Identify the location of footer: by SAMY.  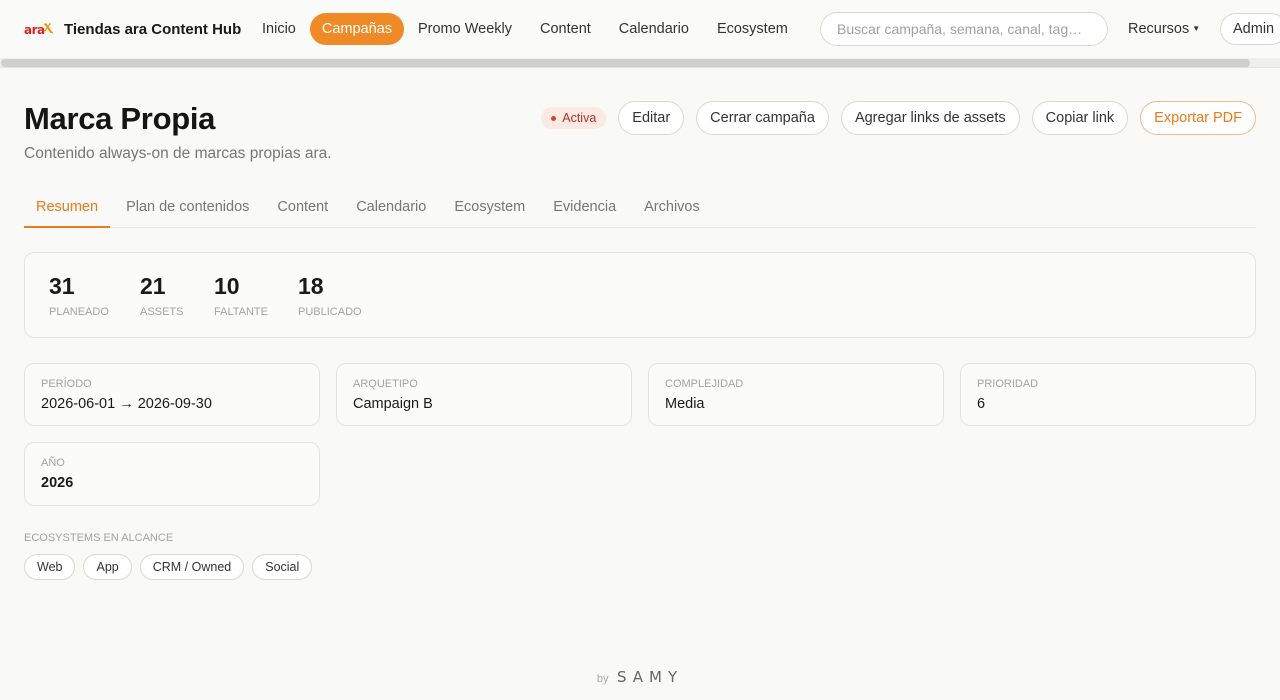
(640, 677).